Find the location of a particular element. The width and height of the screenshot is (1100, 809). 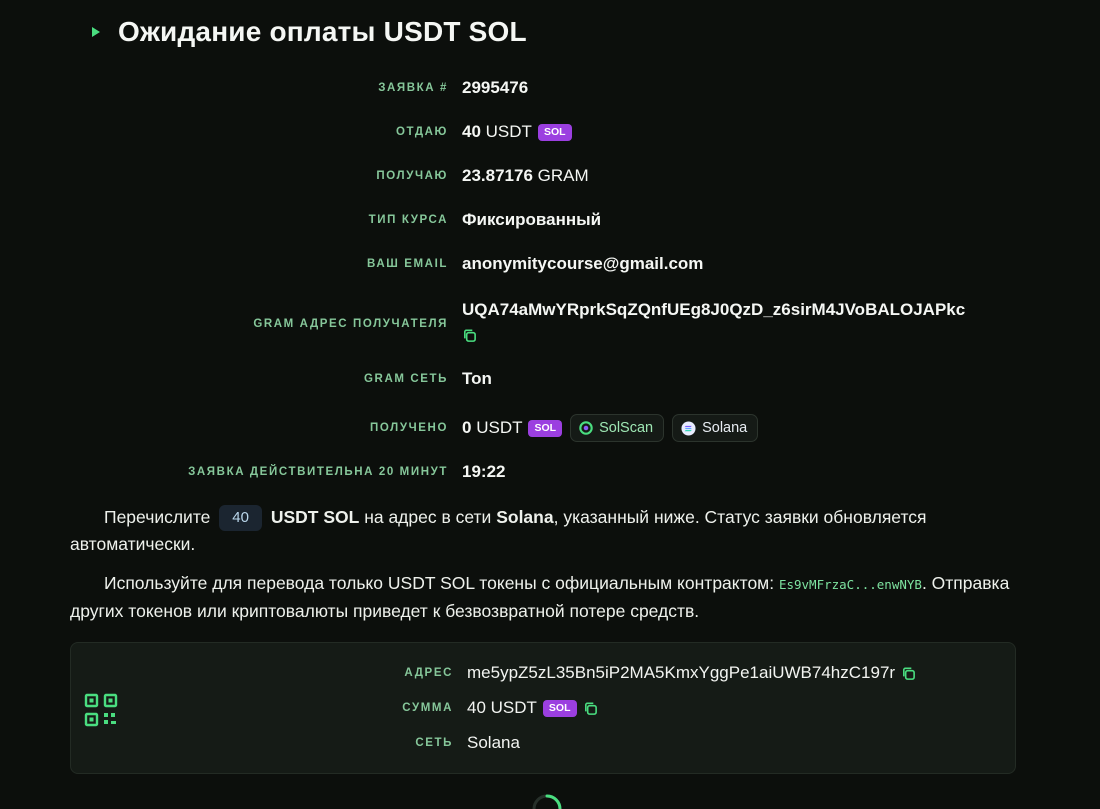

order-id-value: 2995476 is located at coordinates (495, 87).